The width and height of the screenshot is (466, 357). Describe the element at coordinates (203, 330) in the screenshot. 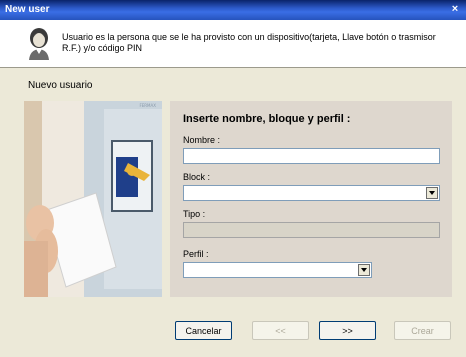

I see `cancel-button: Cancelar` at that location.